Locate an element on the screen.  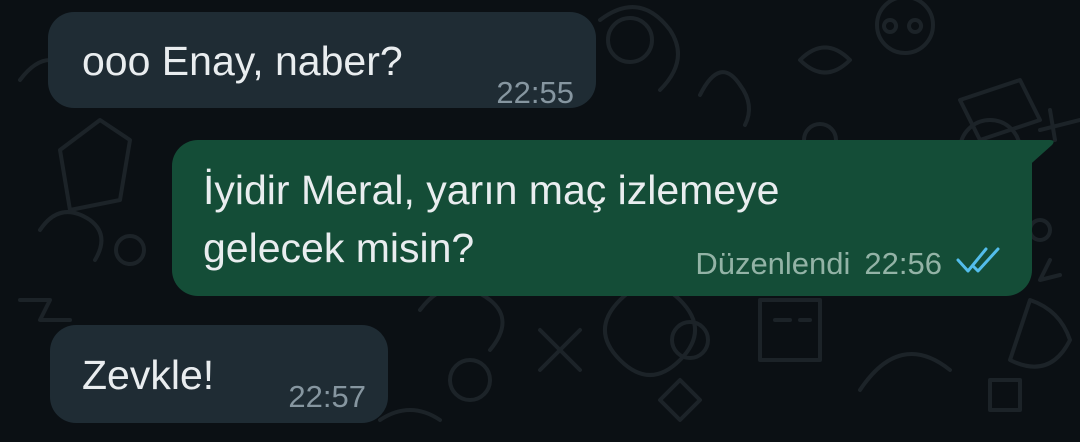
message-meta: Düzenlendi 22:56 is located at coordinates (848, 264).